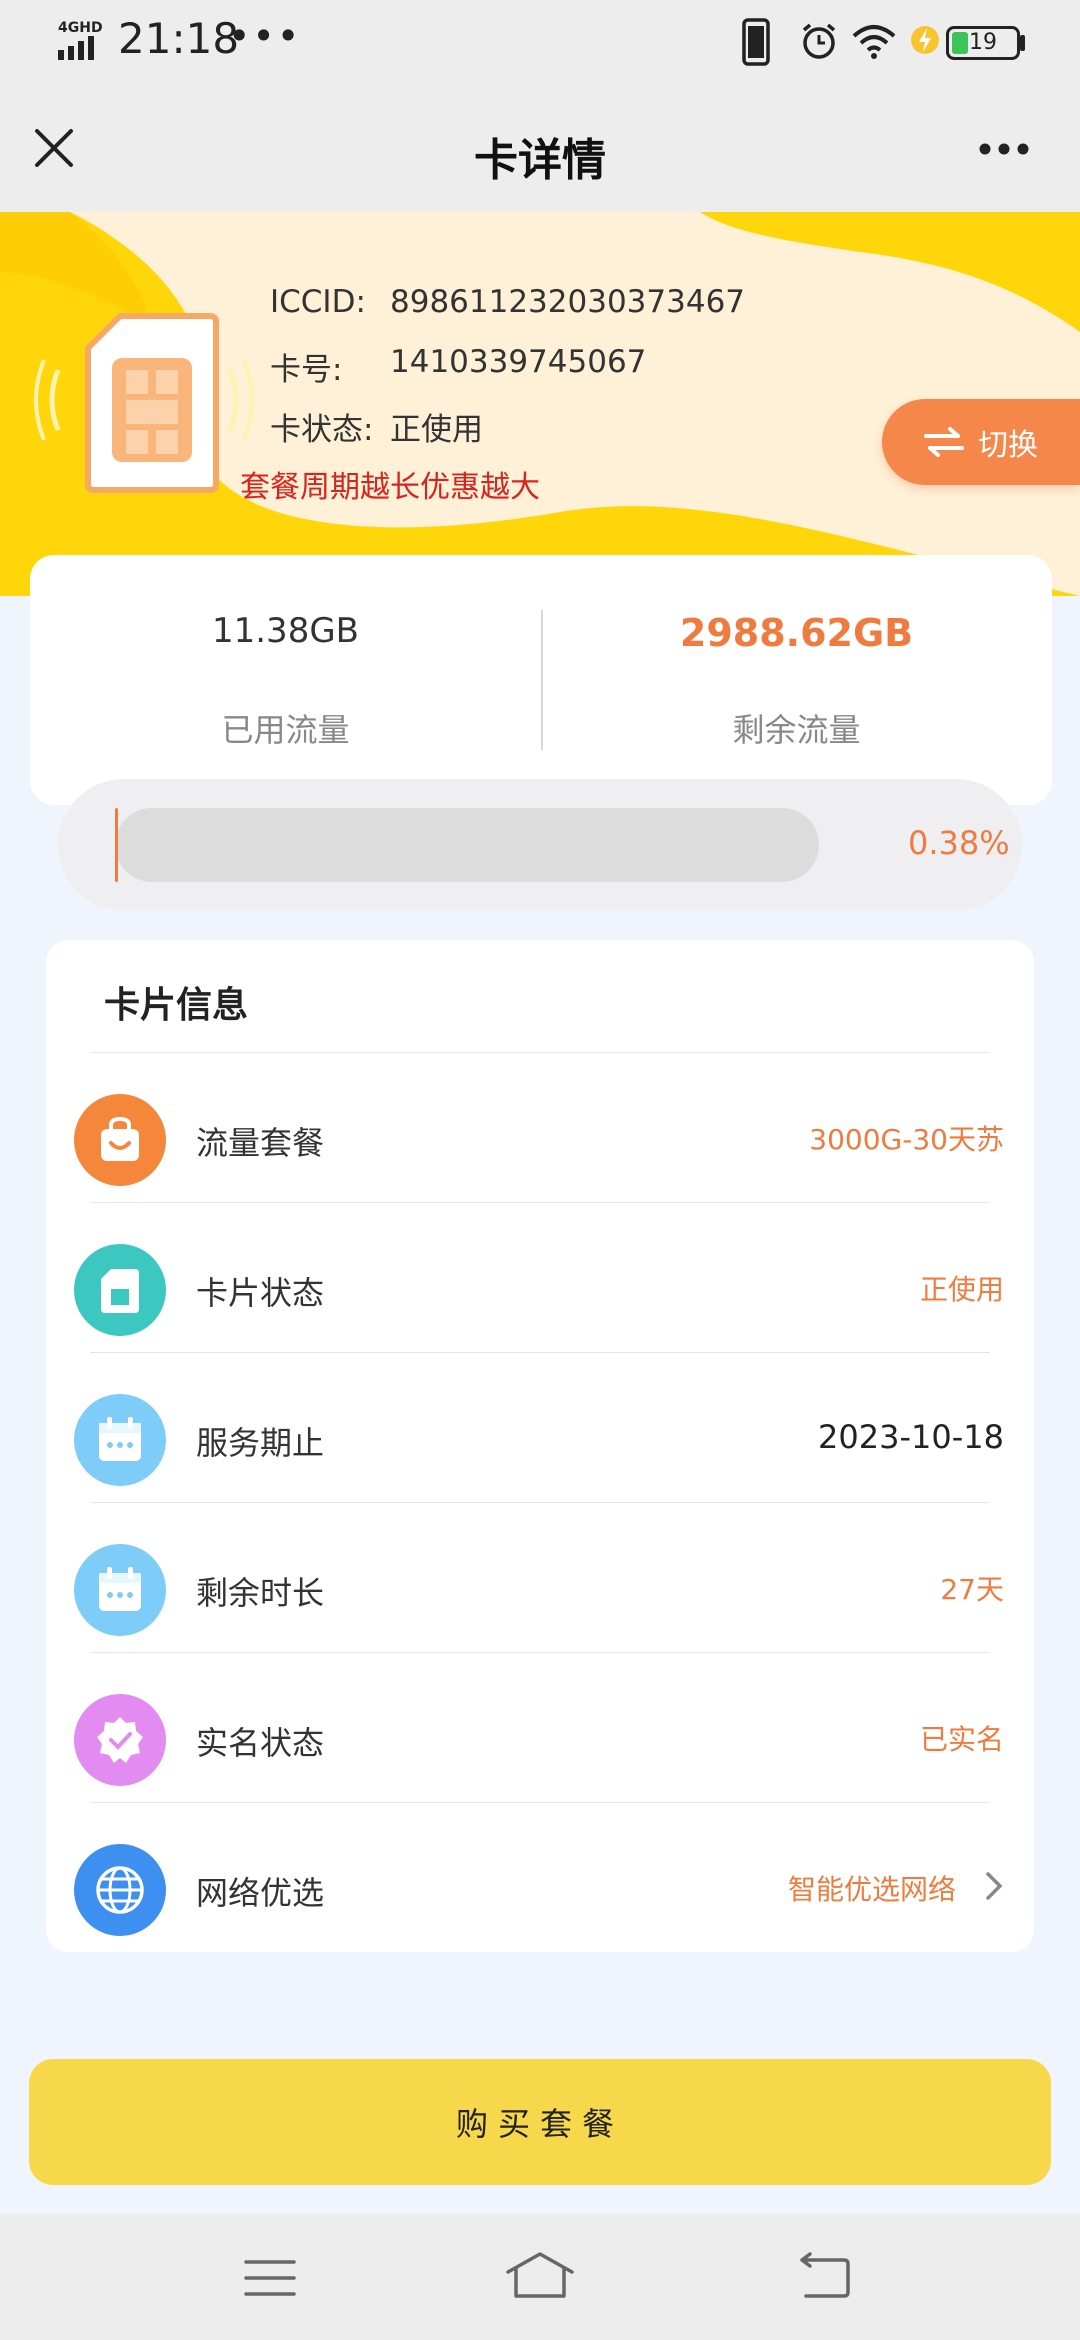 The width and height of the screenshot is (1080, 2340). I want to click on menu-icon, so click(270, 2278).